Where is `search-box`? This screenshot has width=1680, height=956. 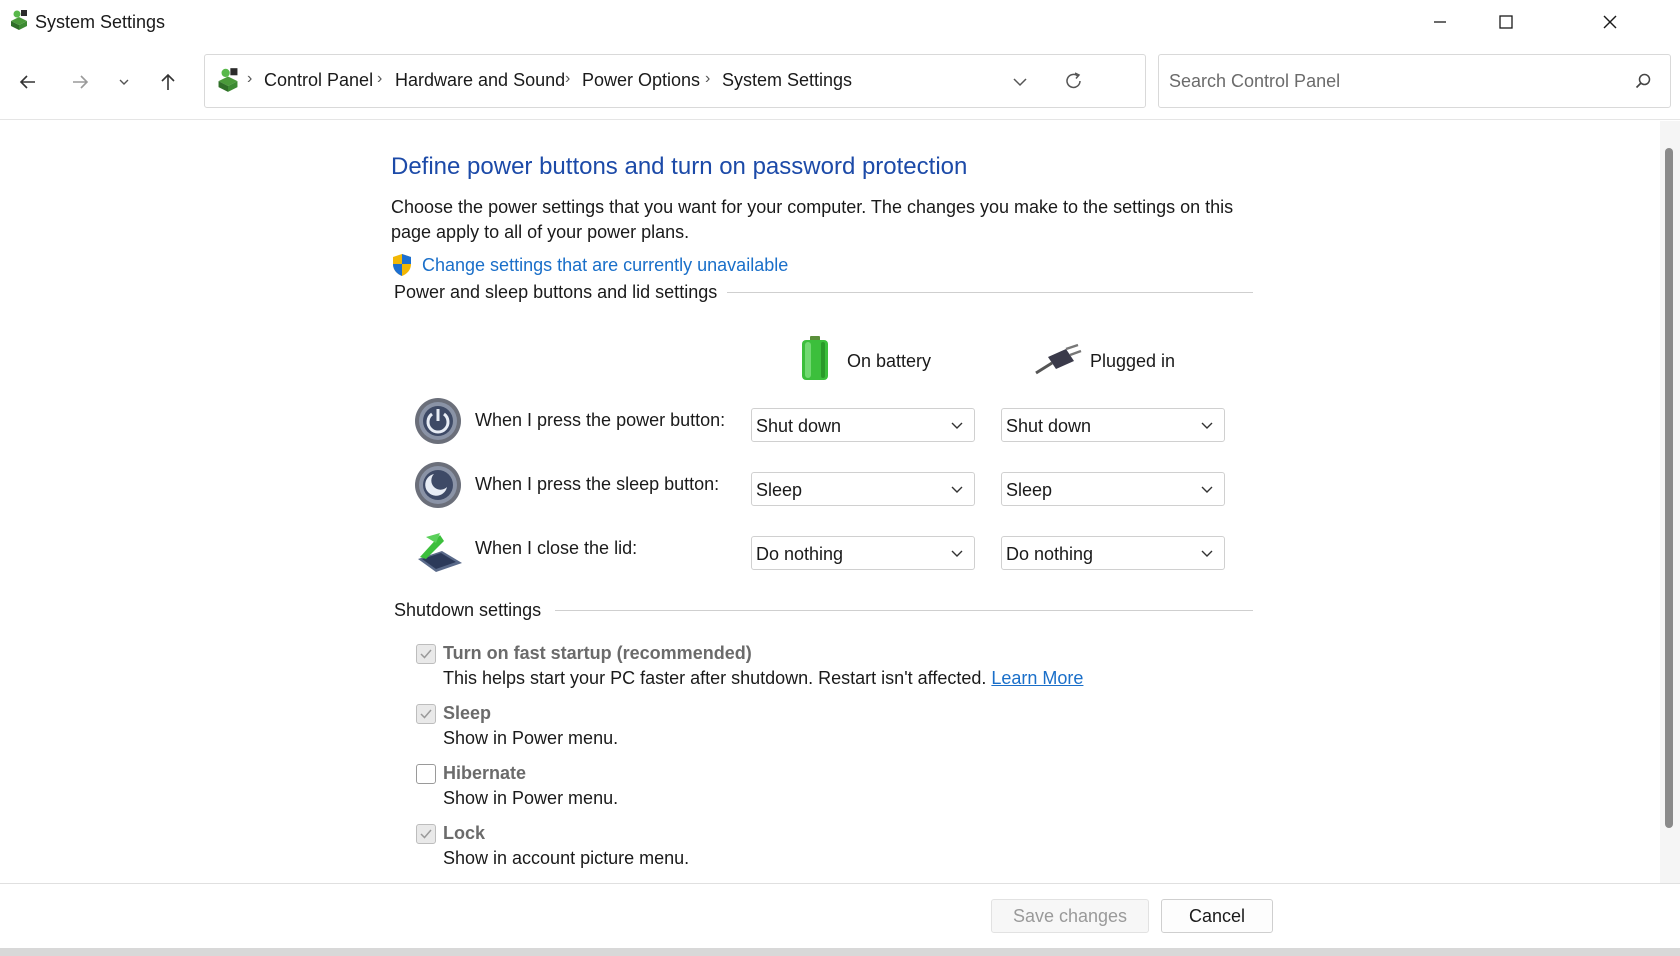 search-box is located at coordinates (1414, 81).